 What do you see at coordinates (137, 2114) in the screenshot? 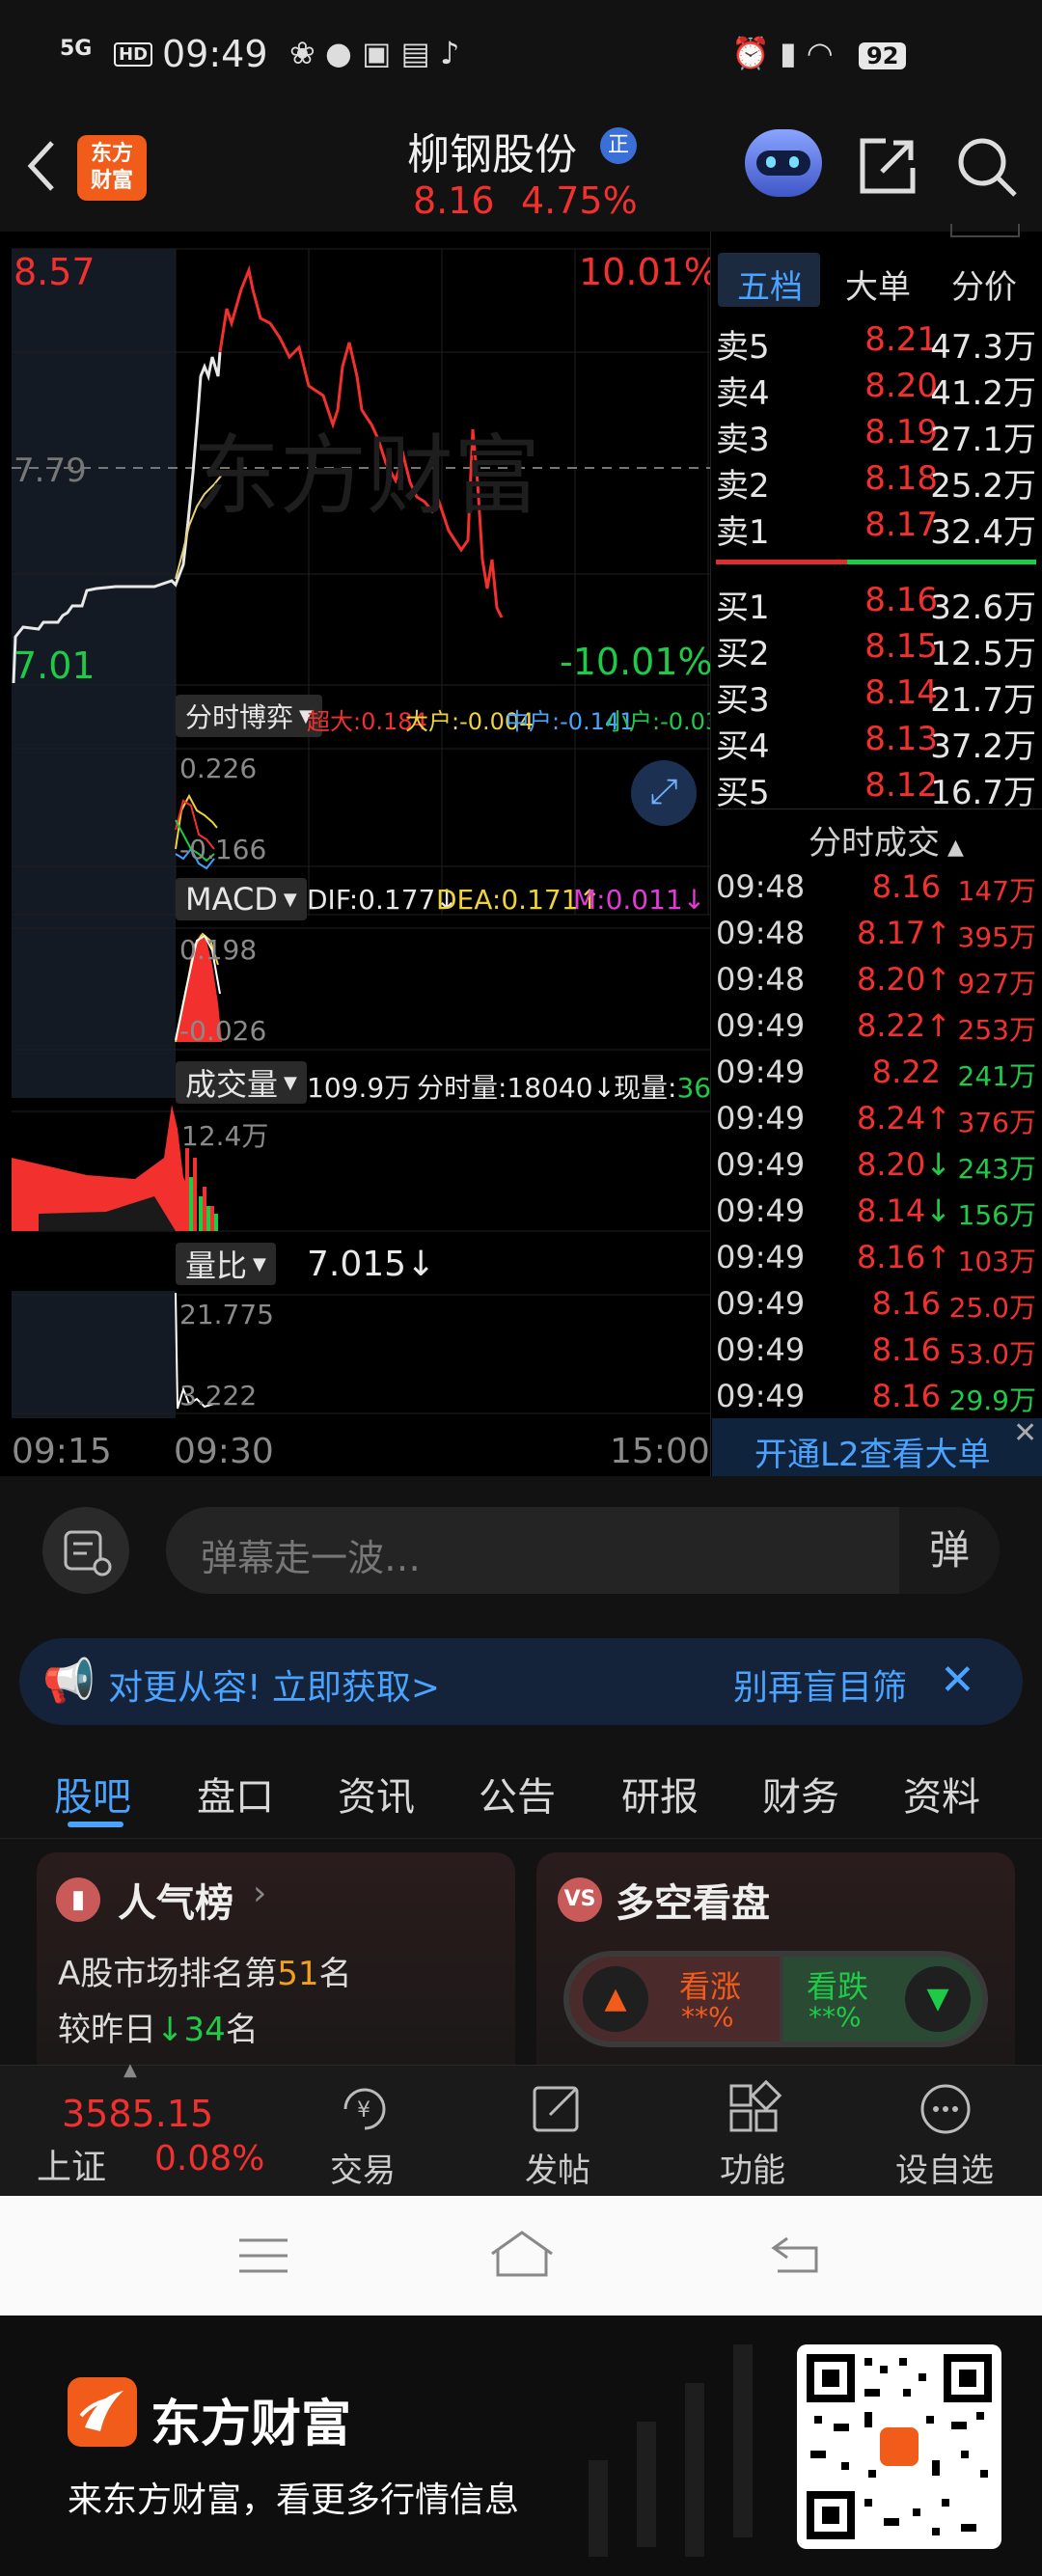
I see `index-value: 3585.15` at bounding box center [137, 2114].